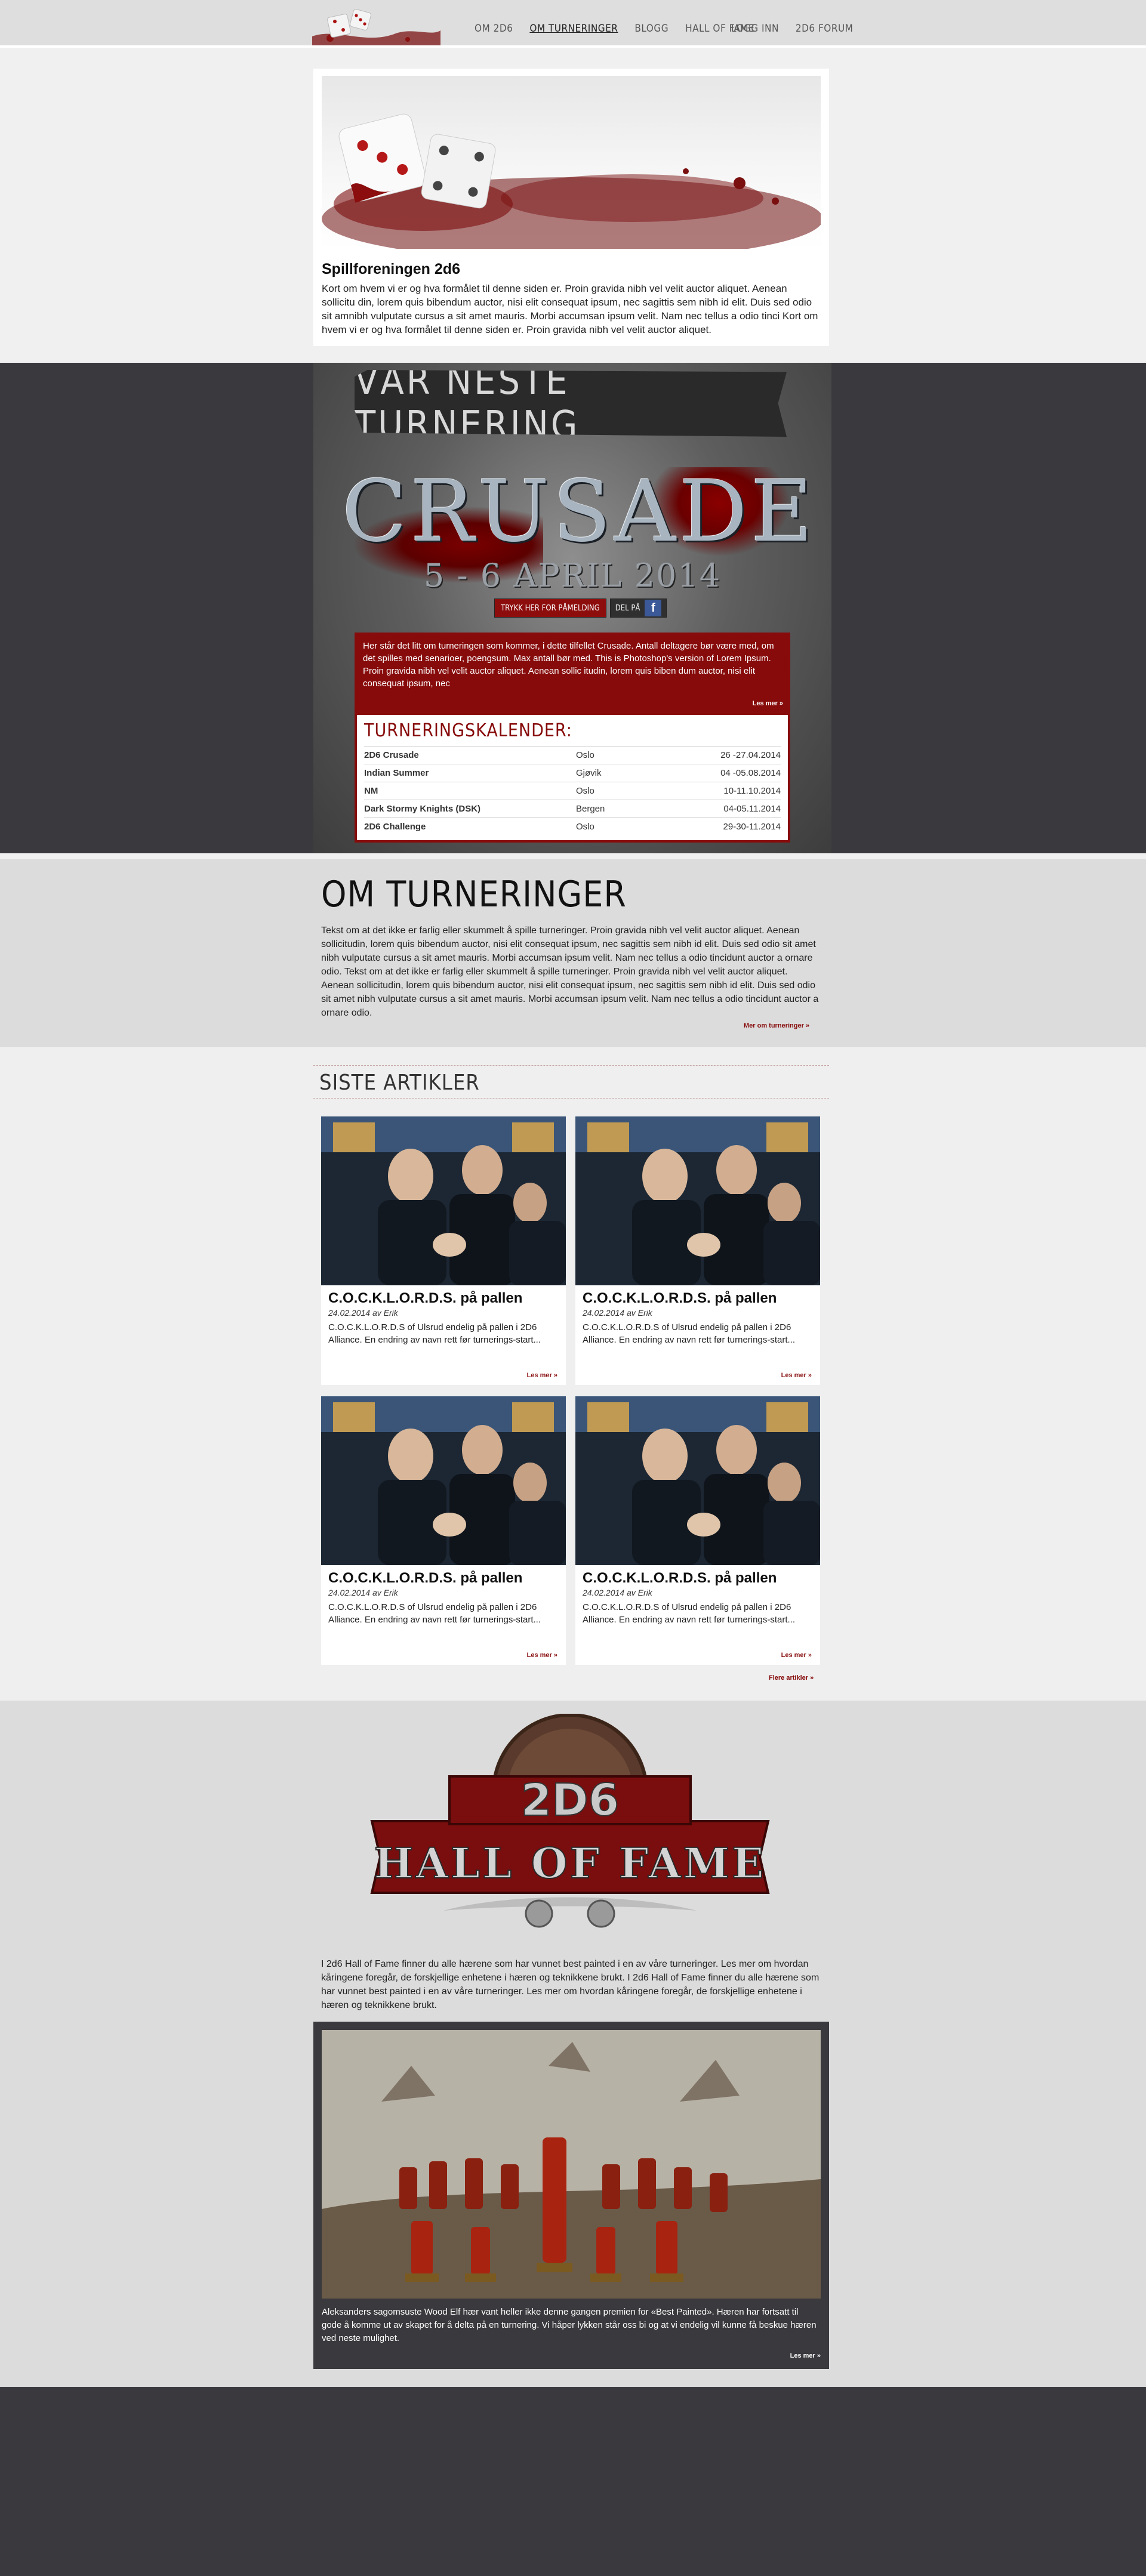  Describe the element at coordinates (752, 827) in the screenshot. I see `calendar-date: 29-30-11.2014` at that location.